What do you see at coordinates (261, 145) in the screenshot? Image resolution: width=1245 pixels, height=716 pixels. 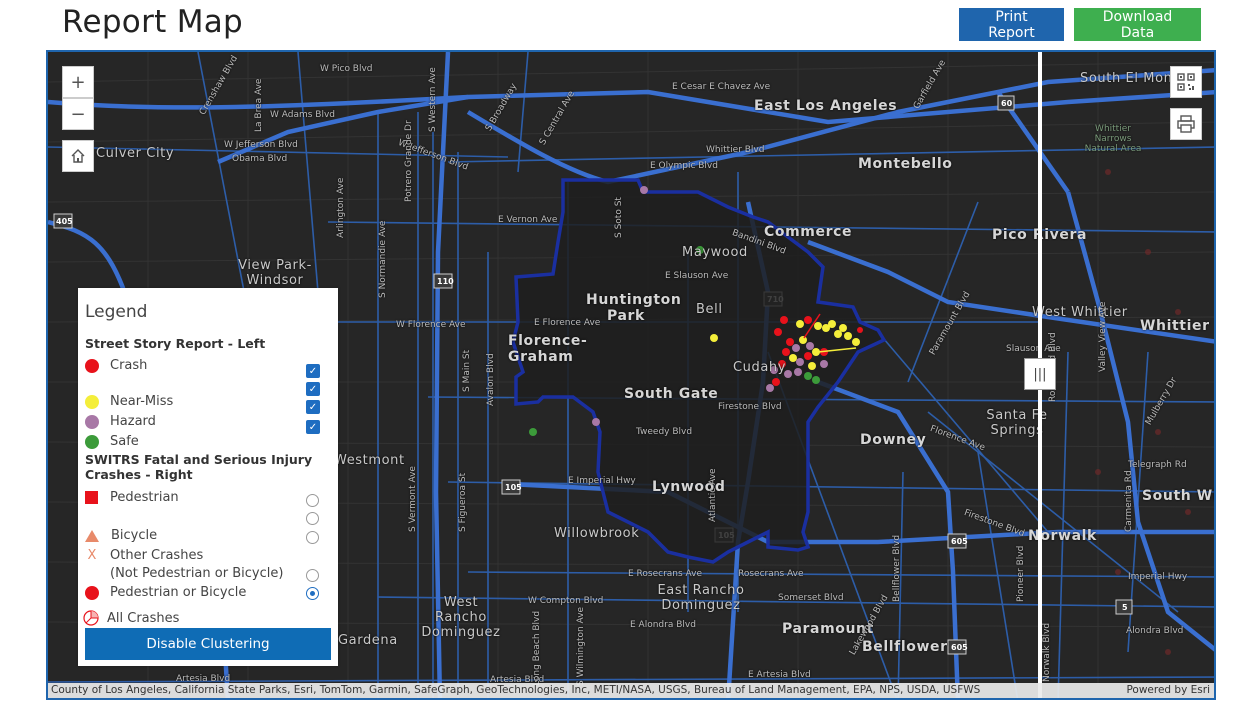 I see `street-label: W Jefferson Blvd` at bounding box center [261, 145].